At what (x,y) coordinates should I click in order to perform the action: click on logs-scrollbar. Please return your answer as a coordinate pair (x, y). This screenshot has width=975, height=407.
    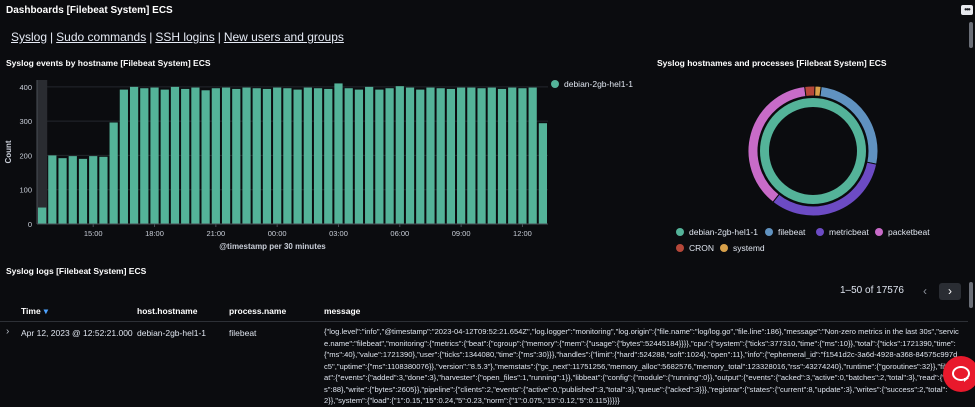
    Looking at the image, I should click on (971, 295).